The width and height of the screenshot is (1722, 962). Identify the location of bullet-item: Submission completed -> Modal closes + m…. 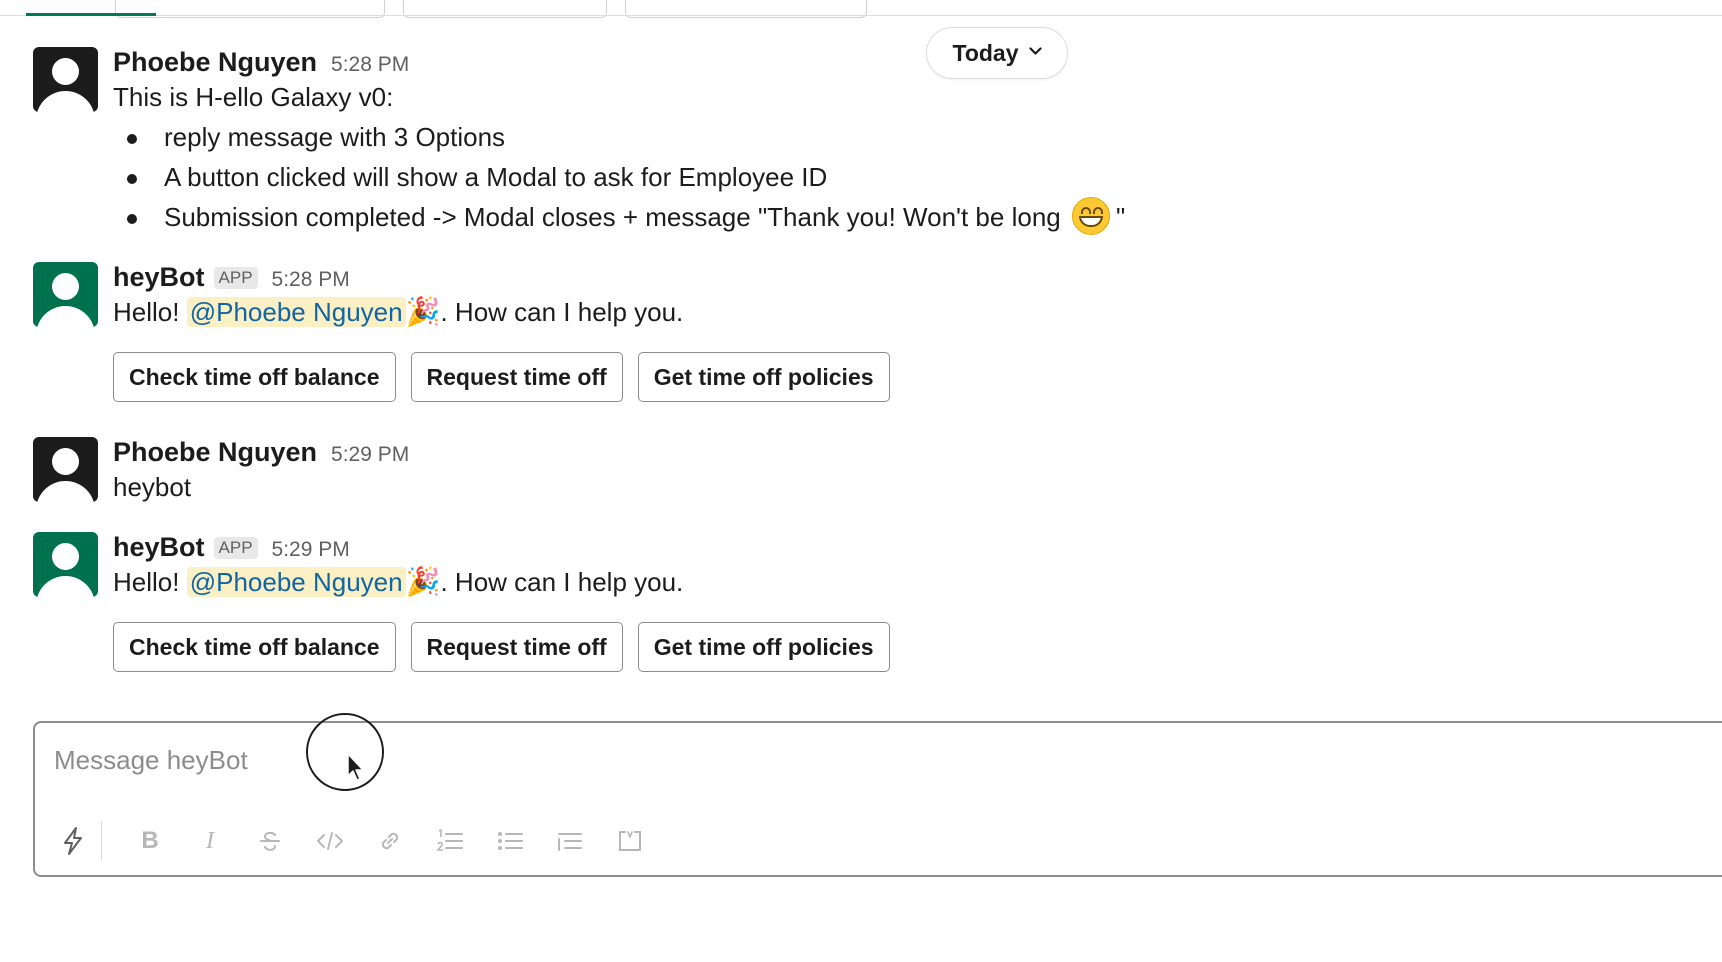
(863, 217).